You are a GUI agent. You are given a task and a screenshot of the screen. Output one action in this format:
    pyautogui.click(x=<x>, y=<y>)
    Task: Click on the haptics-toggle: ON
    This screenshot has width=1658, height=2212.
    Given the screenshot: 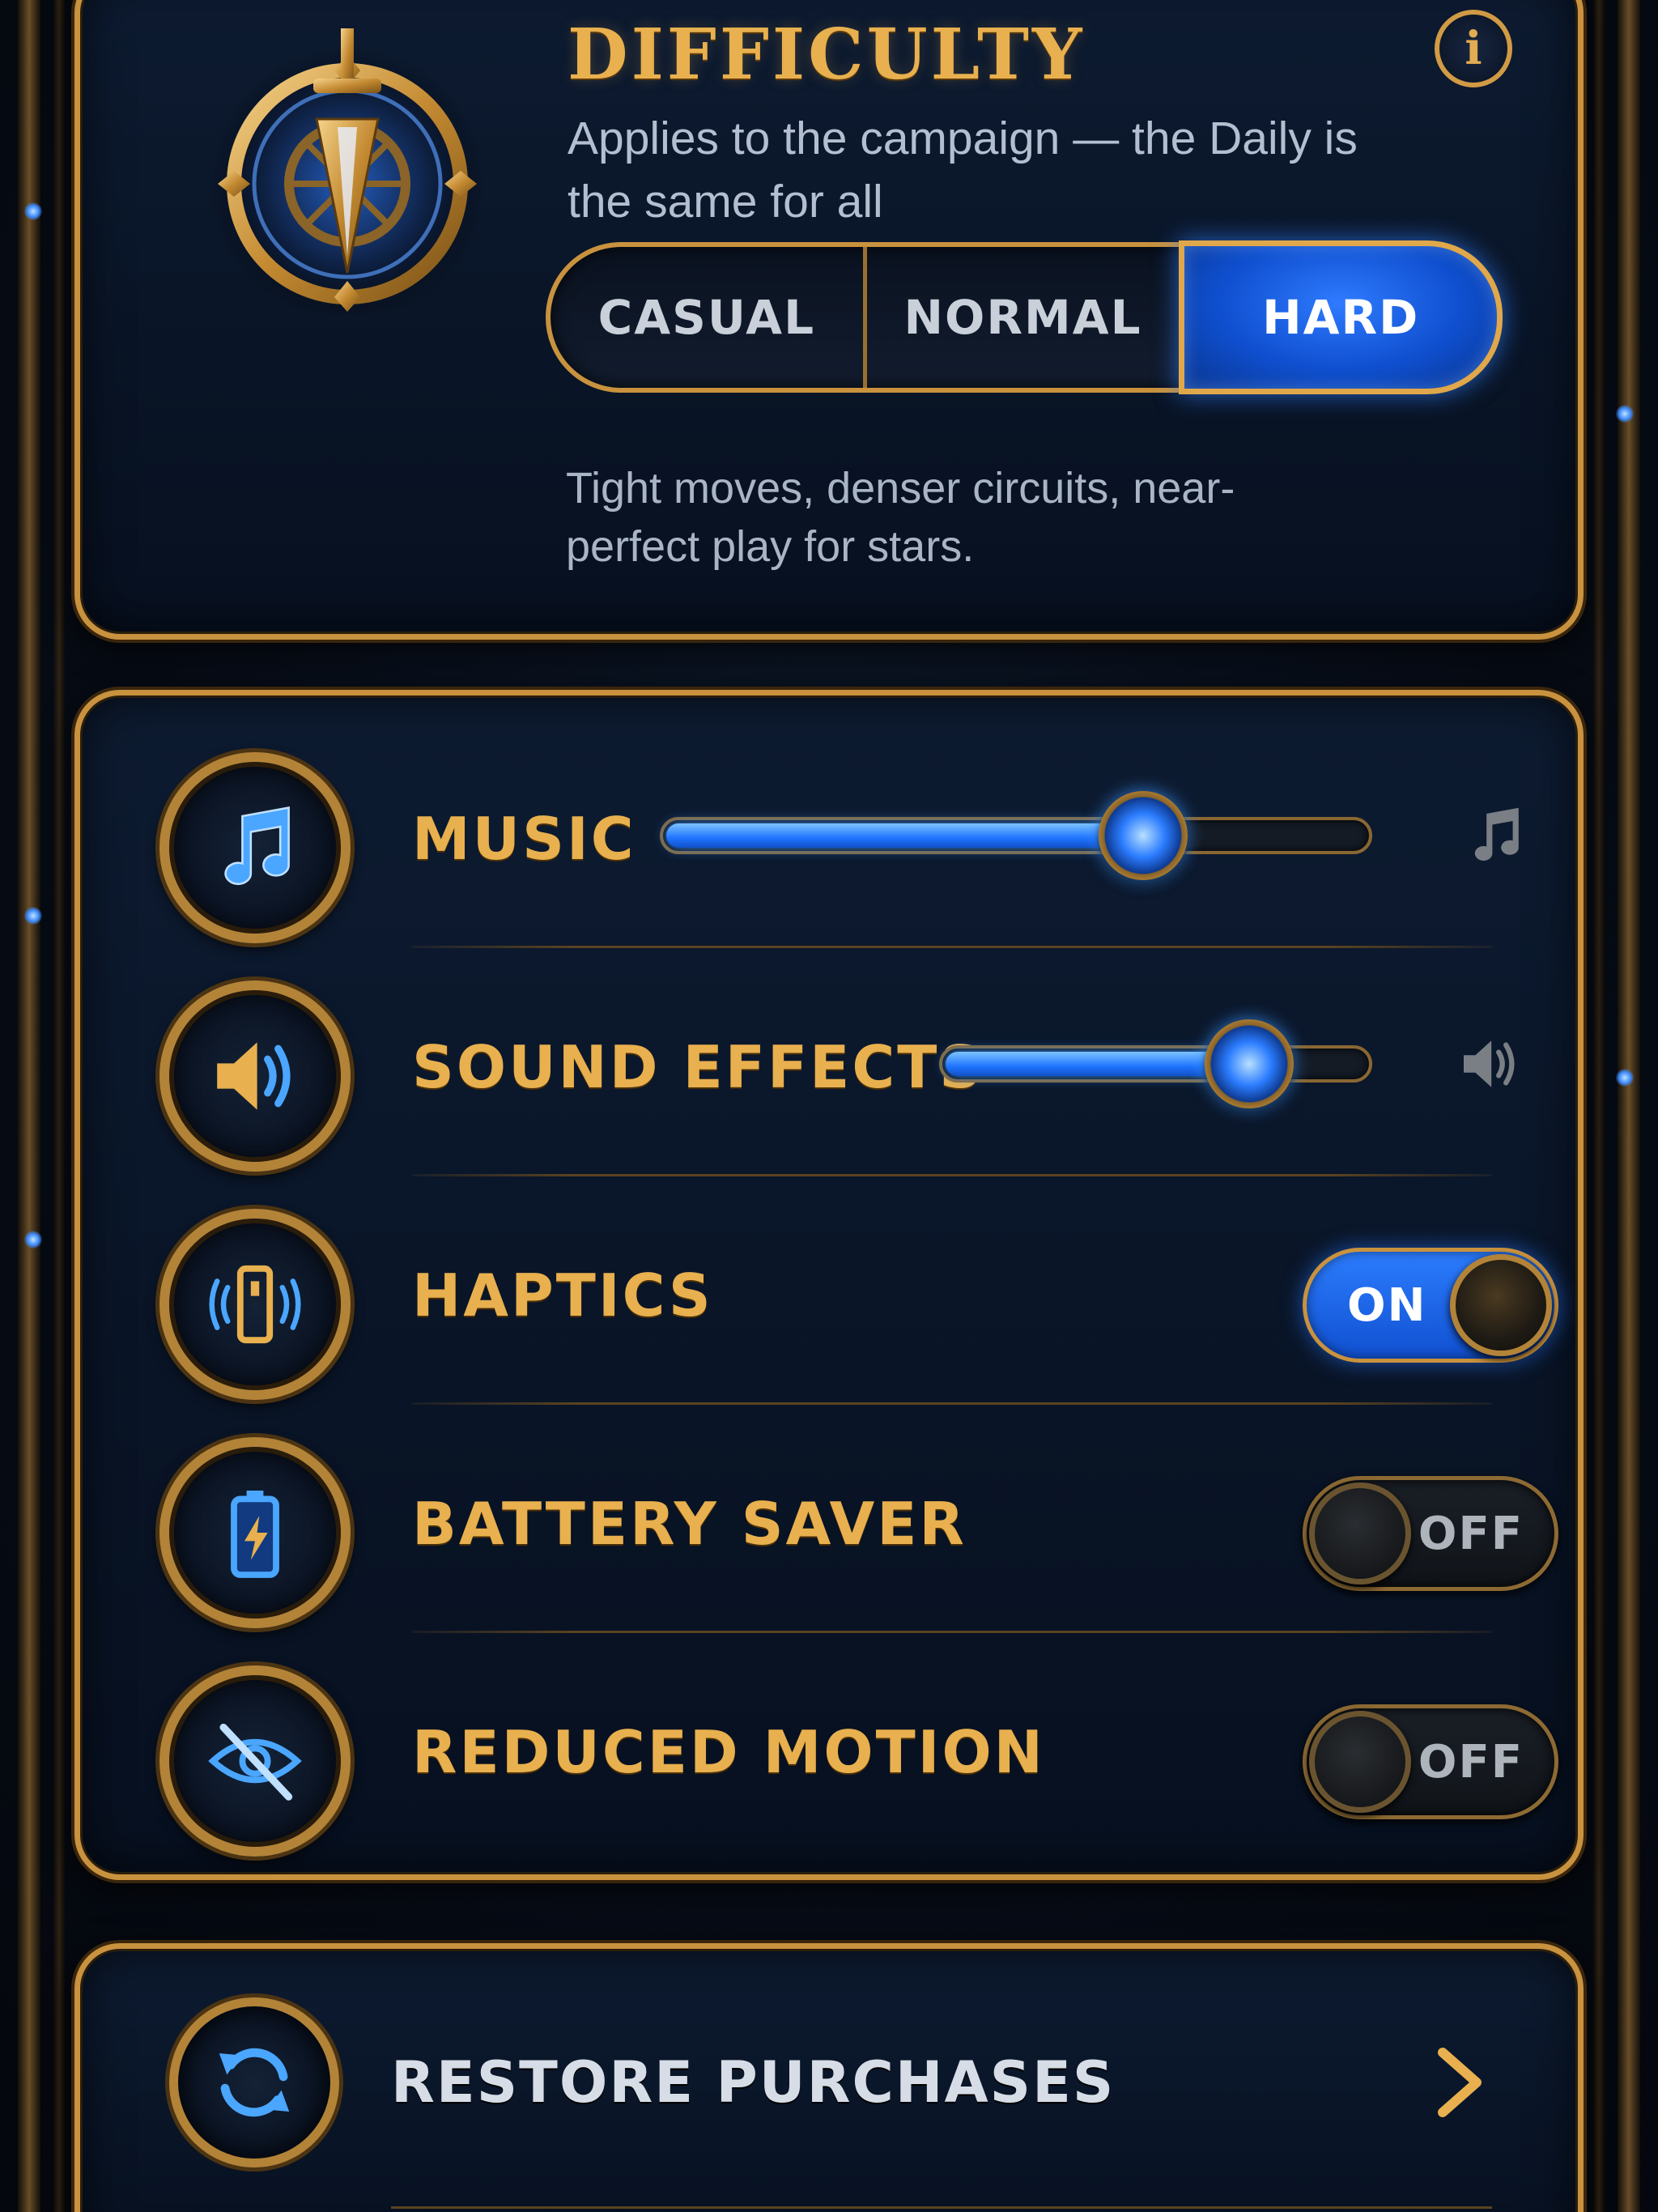 What is the action you would take?
    pyautogui.click(x=1430, y=1305)
    